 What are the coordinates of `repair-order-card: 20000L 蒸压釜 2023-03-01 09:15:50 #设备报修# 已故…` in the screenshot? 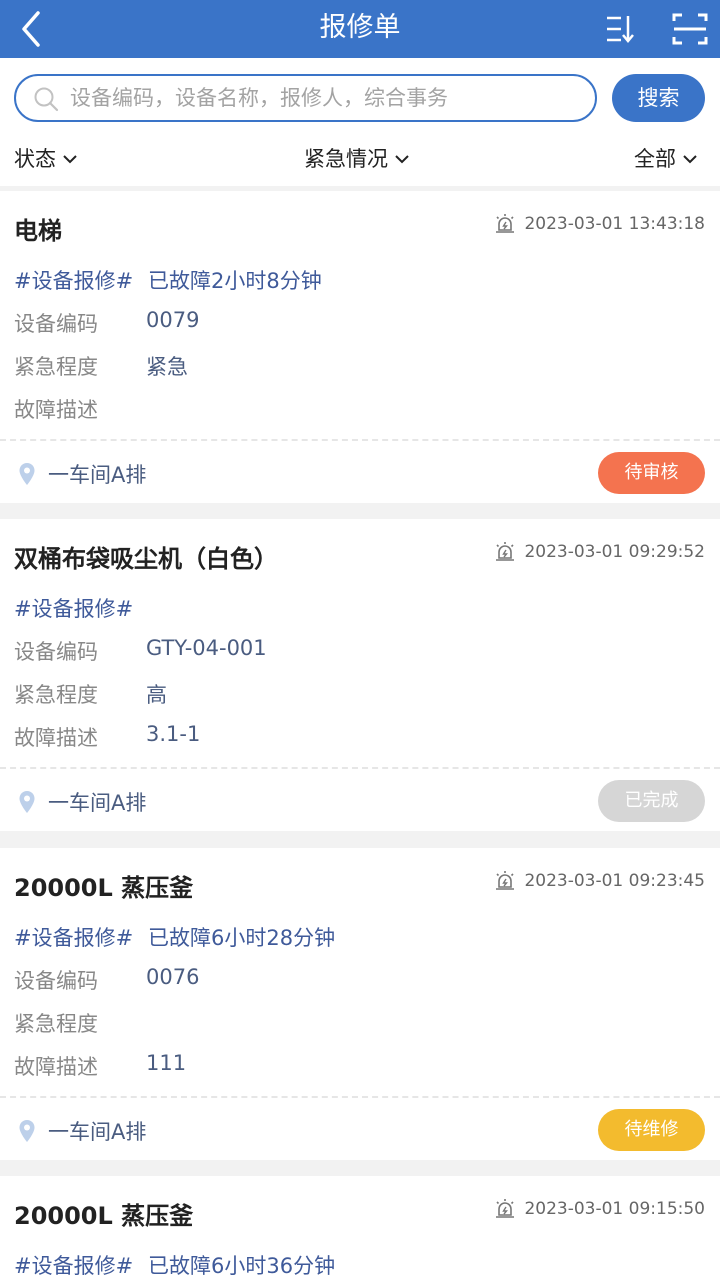 It's located at (360, 1228).